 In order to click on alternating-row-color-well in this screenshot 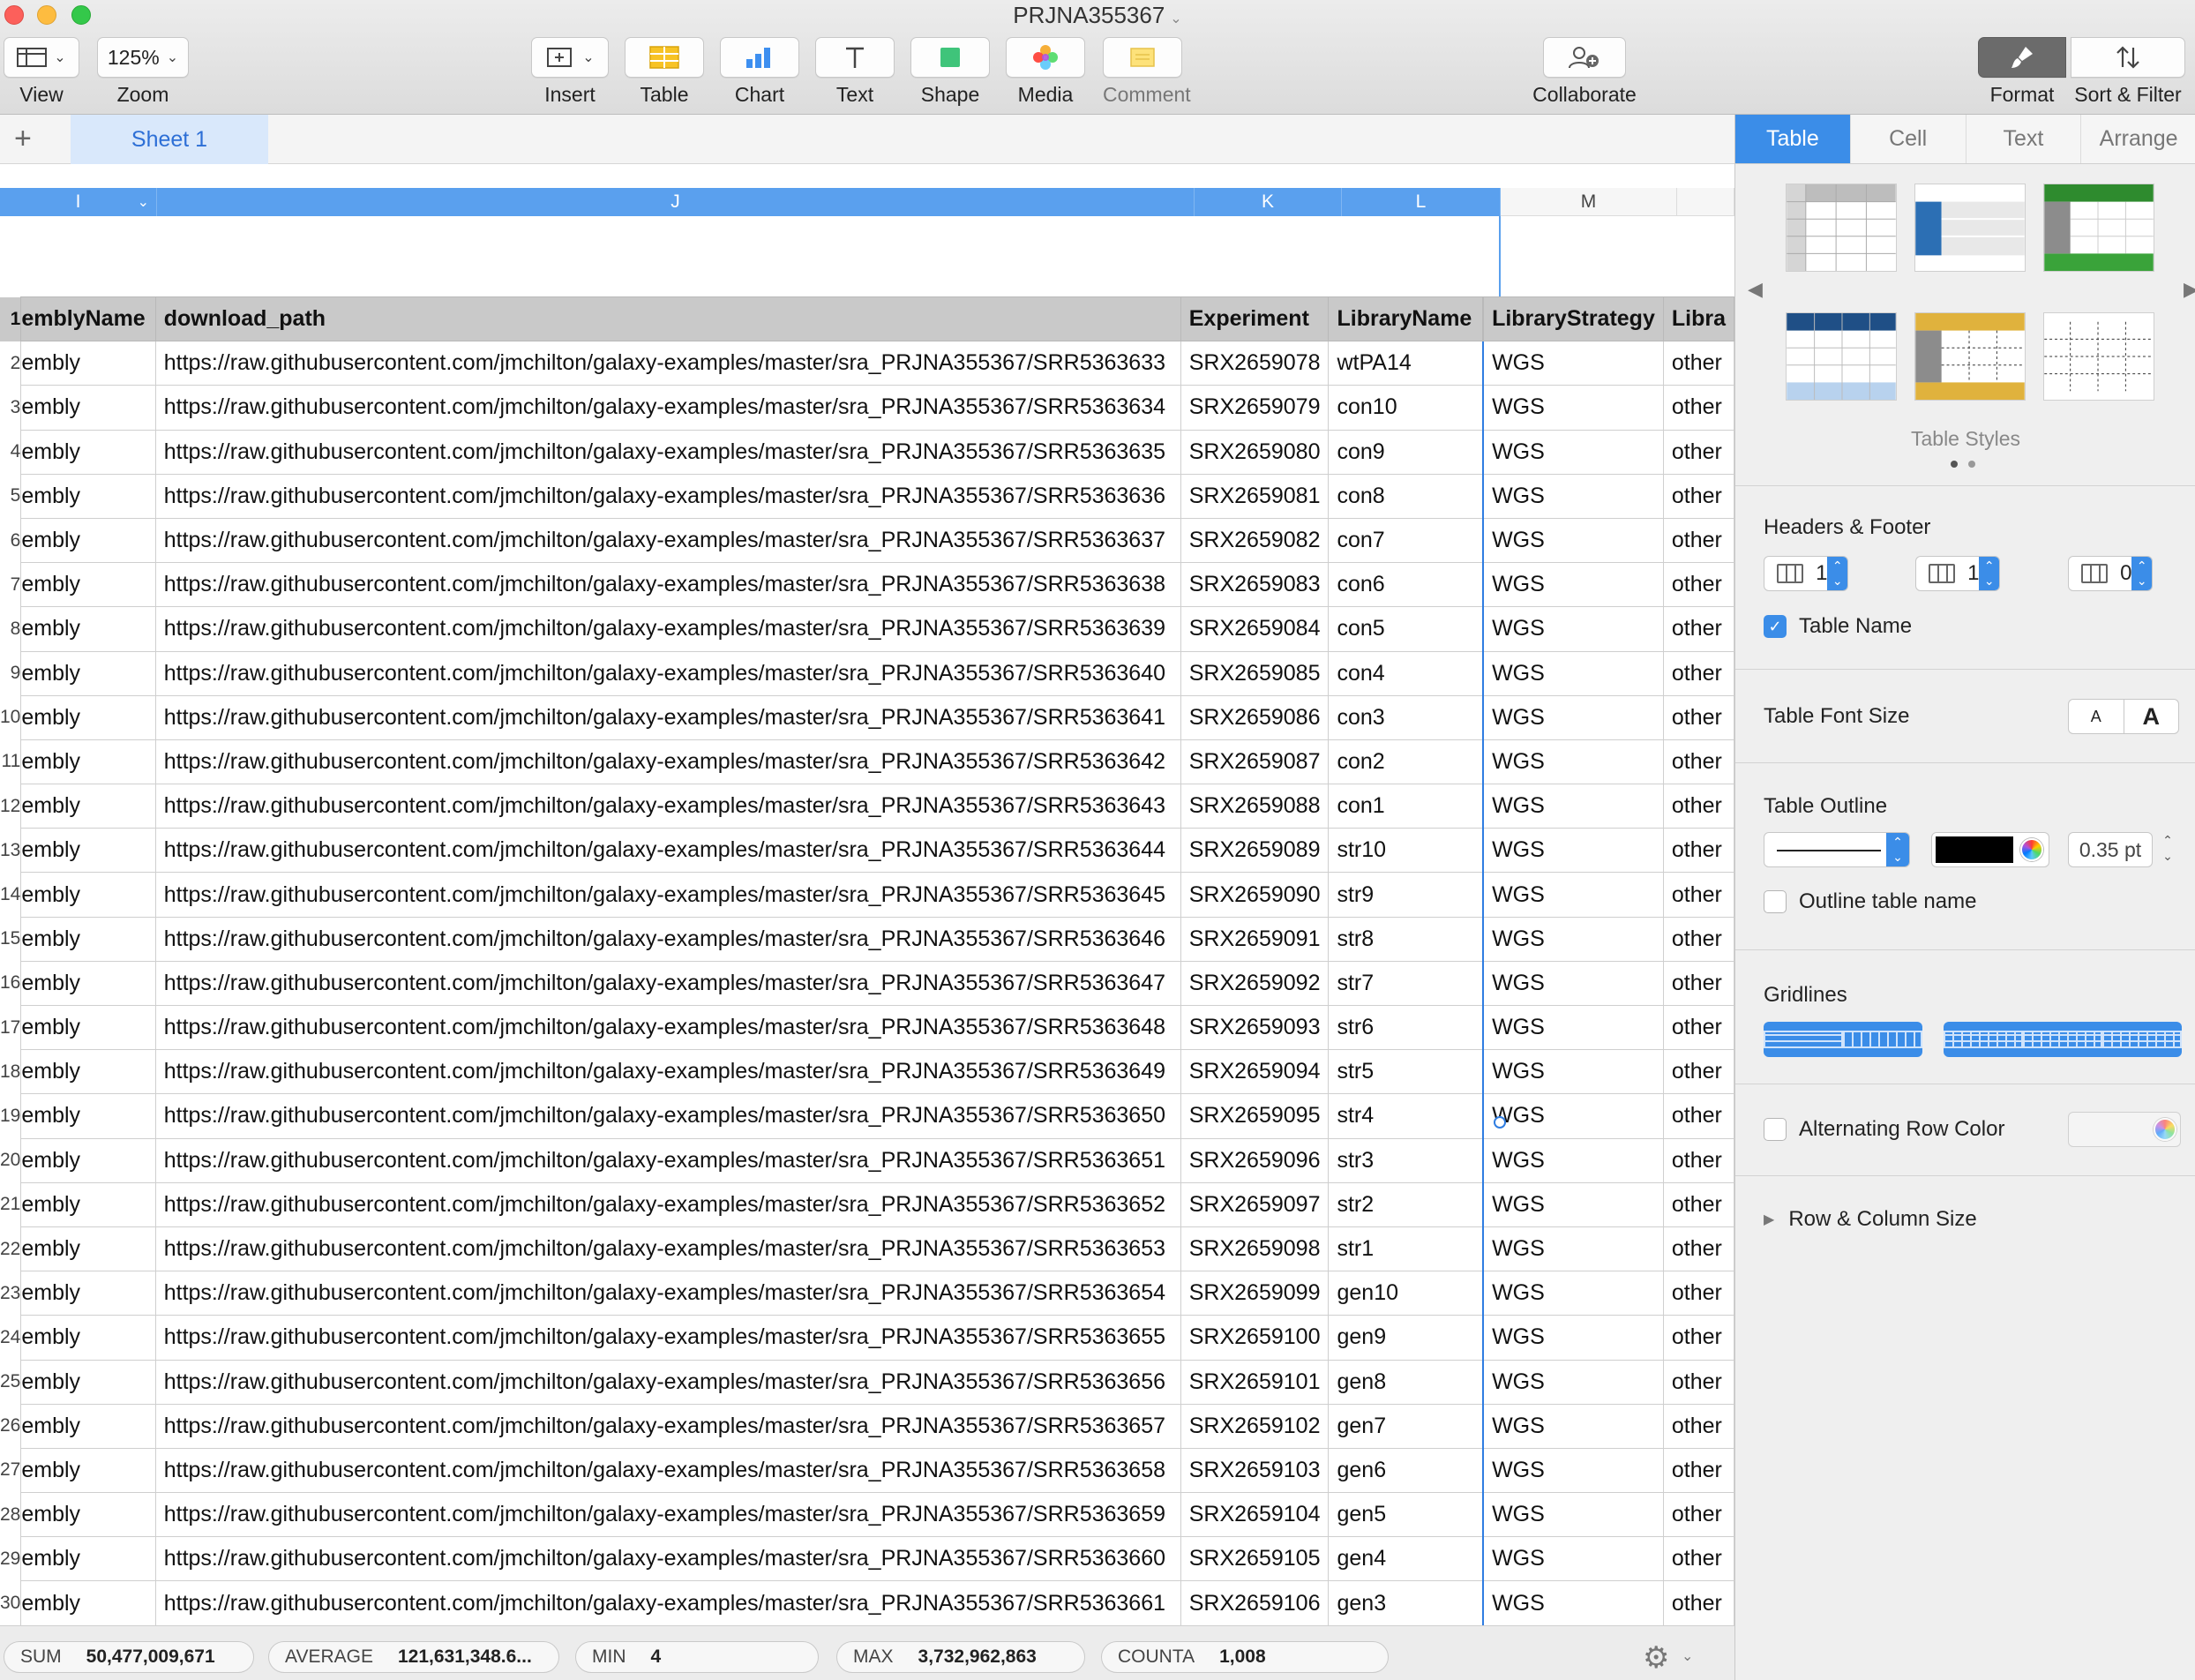, I will do `click(2124, 1129)`.